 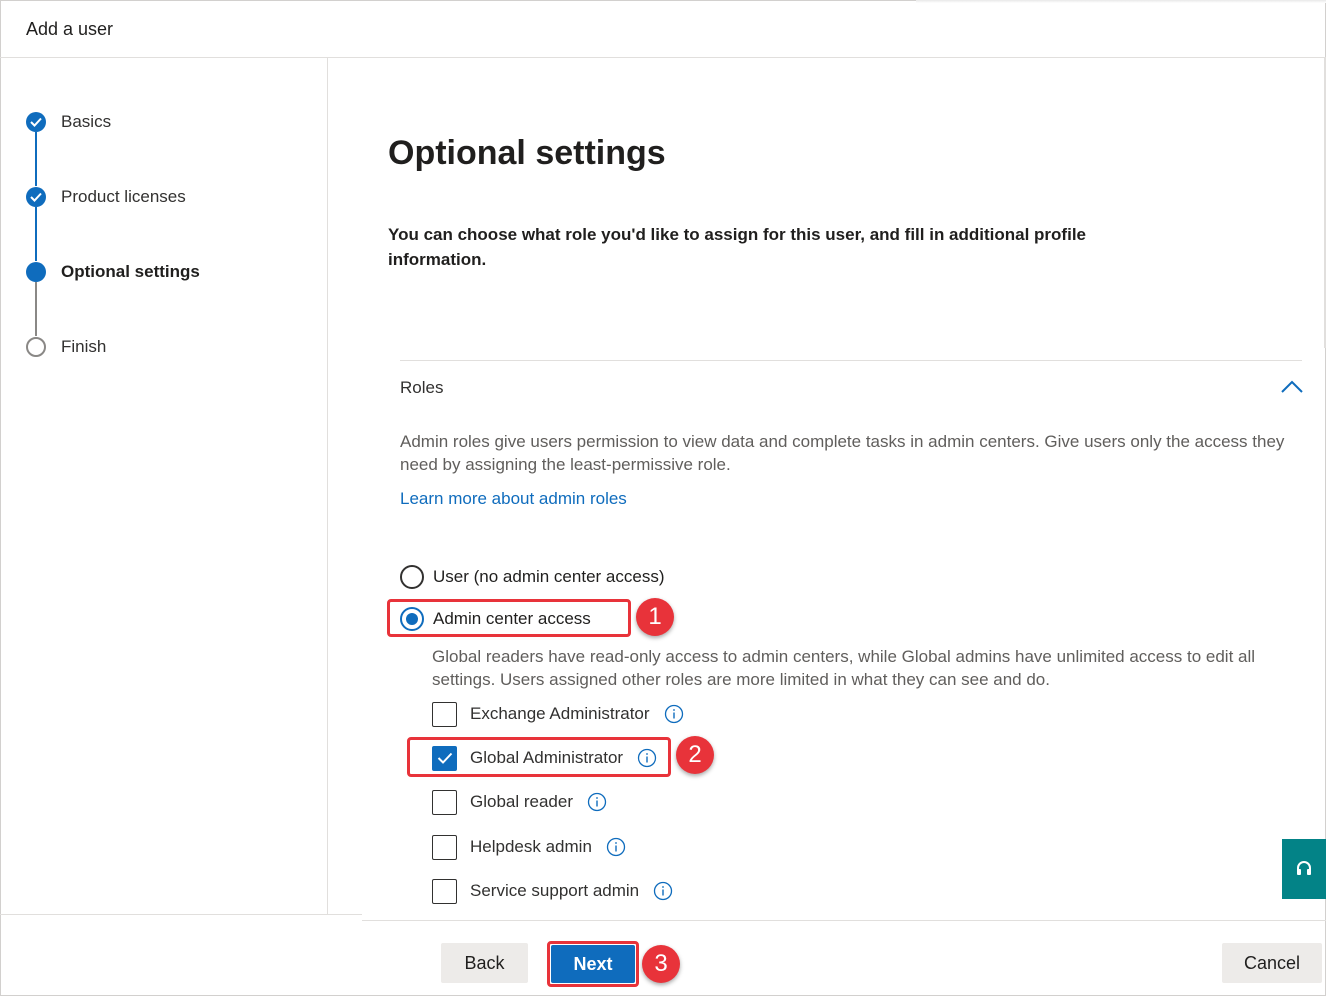 I want to click on cancel-button: Cancel, so click(x=1272, y=963).